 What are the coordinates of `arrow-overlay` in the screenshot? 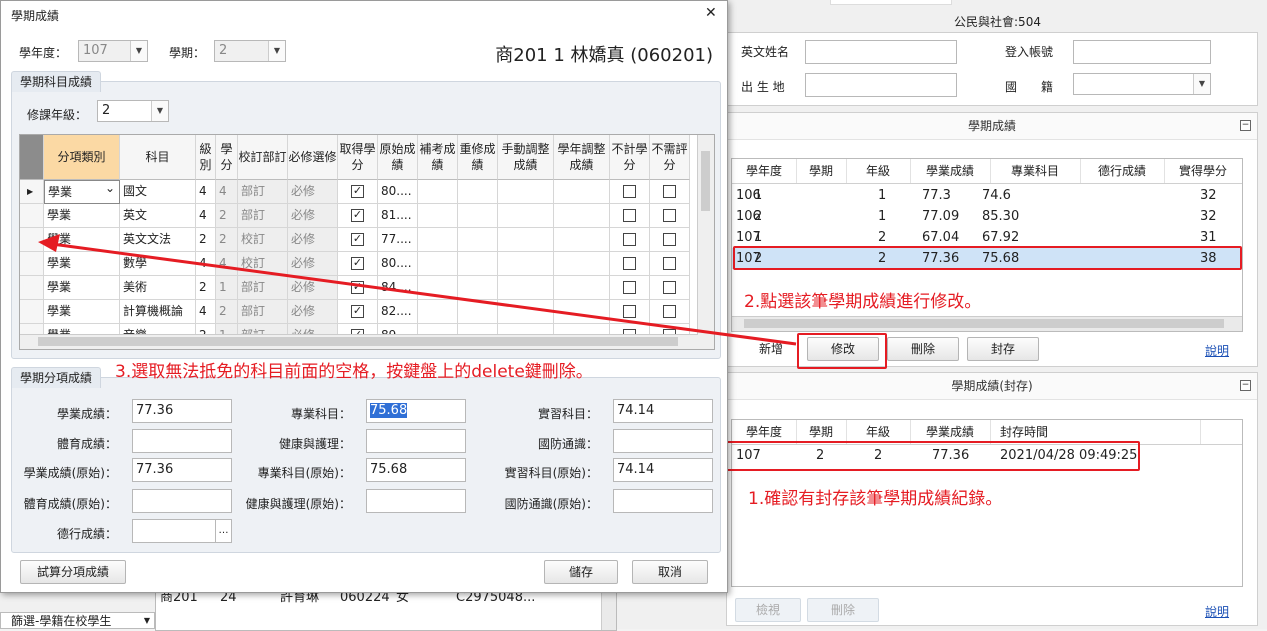 It's located at (417, 290).